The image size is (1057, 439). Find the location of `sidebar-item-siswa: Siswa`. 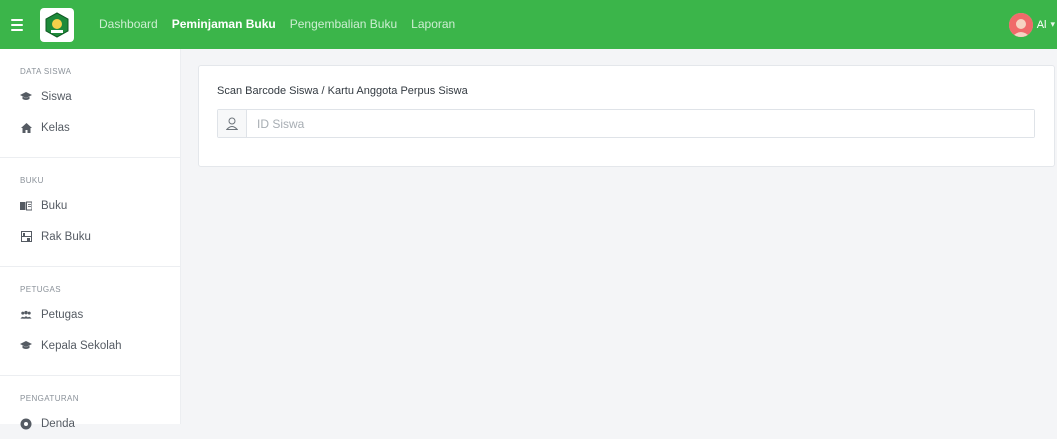

sidebar-item-siswa: Siswa is located at coordinates (90, 96).